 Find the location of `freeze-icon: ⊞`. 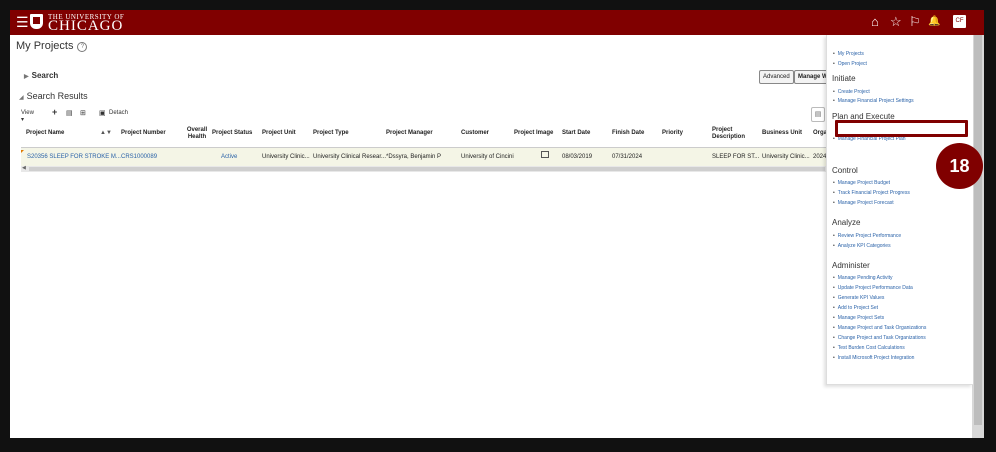

freeze-icon: ⊞ is located at coordinates (83, 113).